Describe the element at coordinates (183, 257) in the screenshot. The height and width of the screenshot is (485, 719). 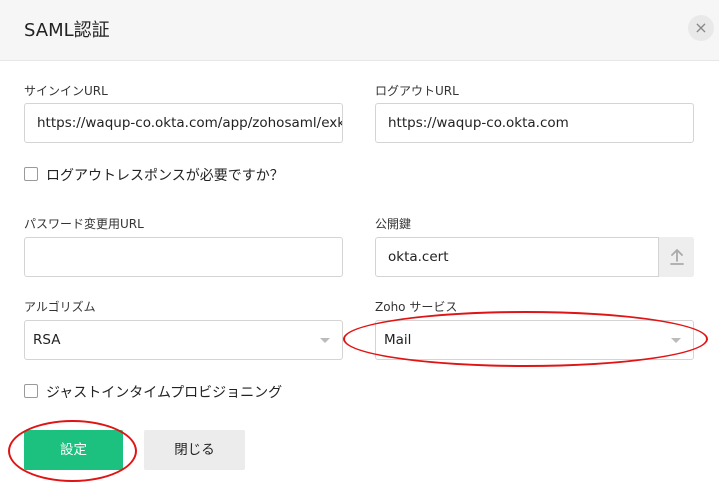
I see `password-change-url-input` at that location.